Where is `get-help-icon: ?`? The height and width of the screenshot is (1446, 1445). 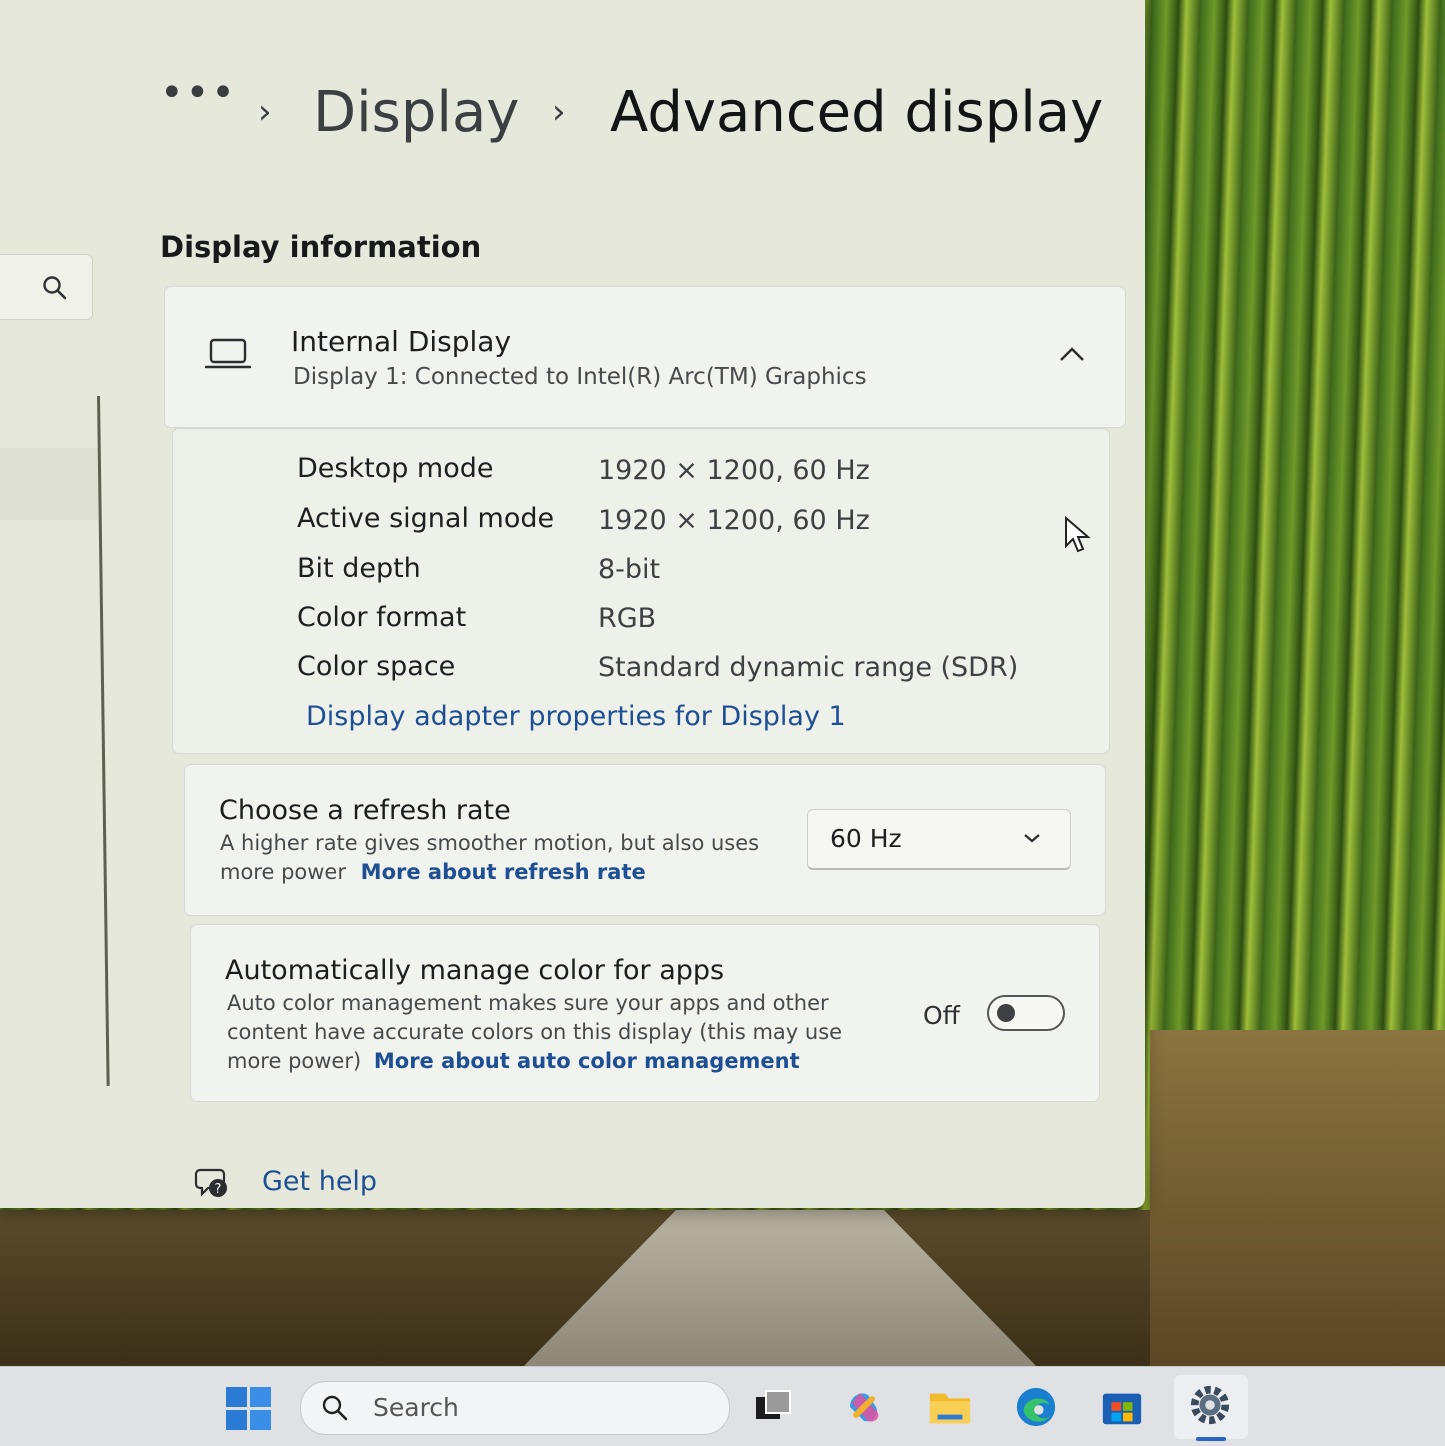 get-help-icon: ? is located at coordinates (210, 1182).